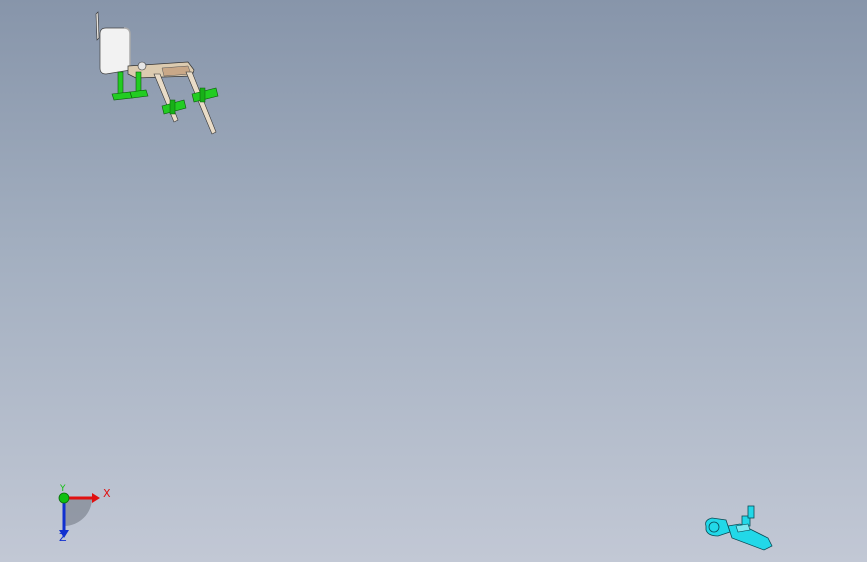  I want to click on coordinate-triad: X Y Z, so click(84, 515).